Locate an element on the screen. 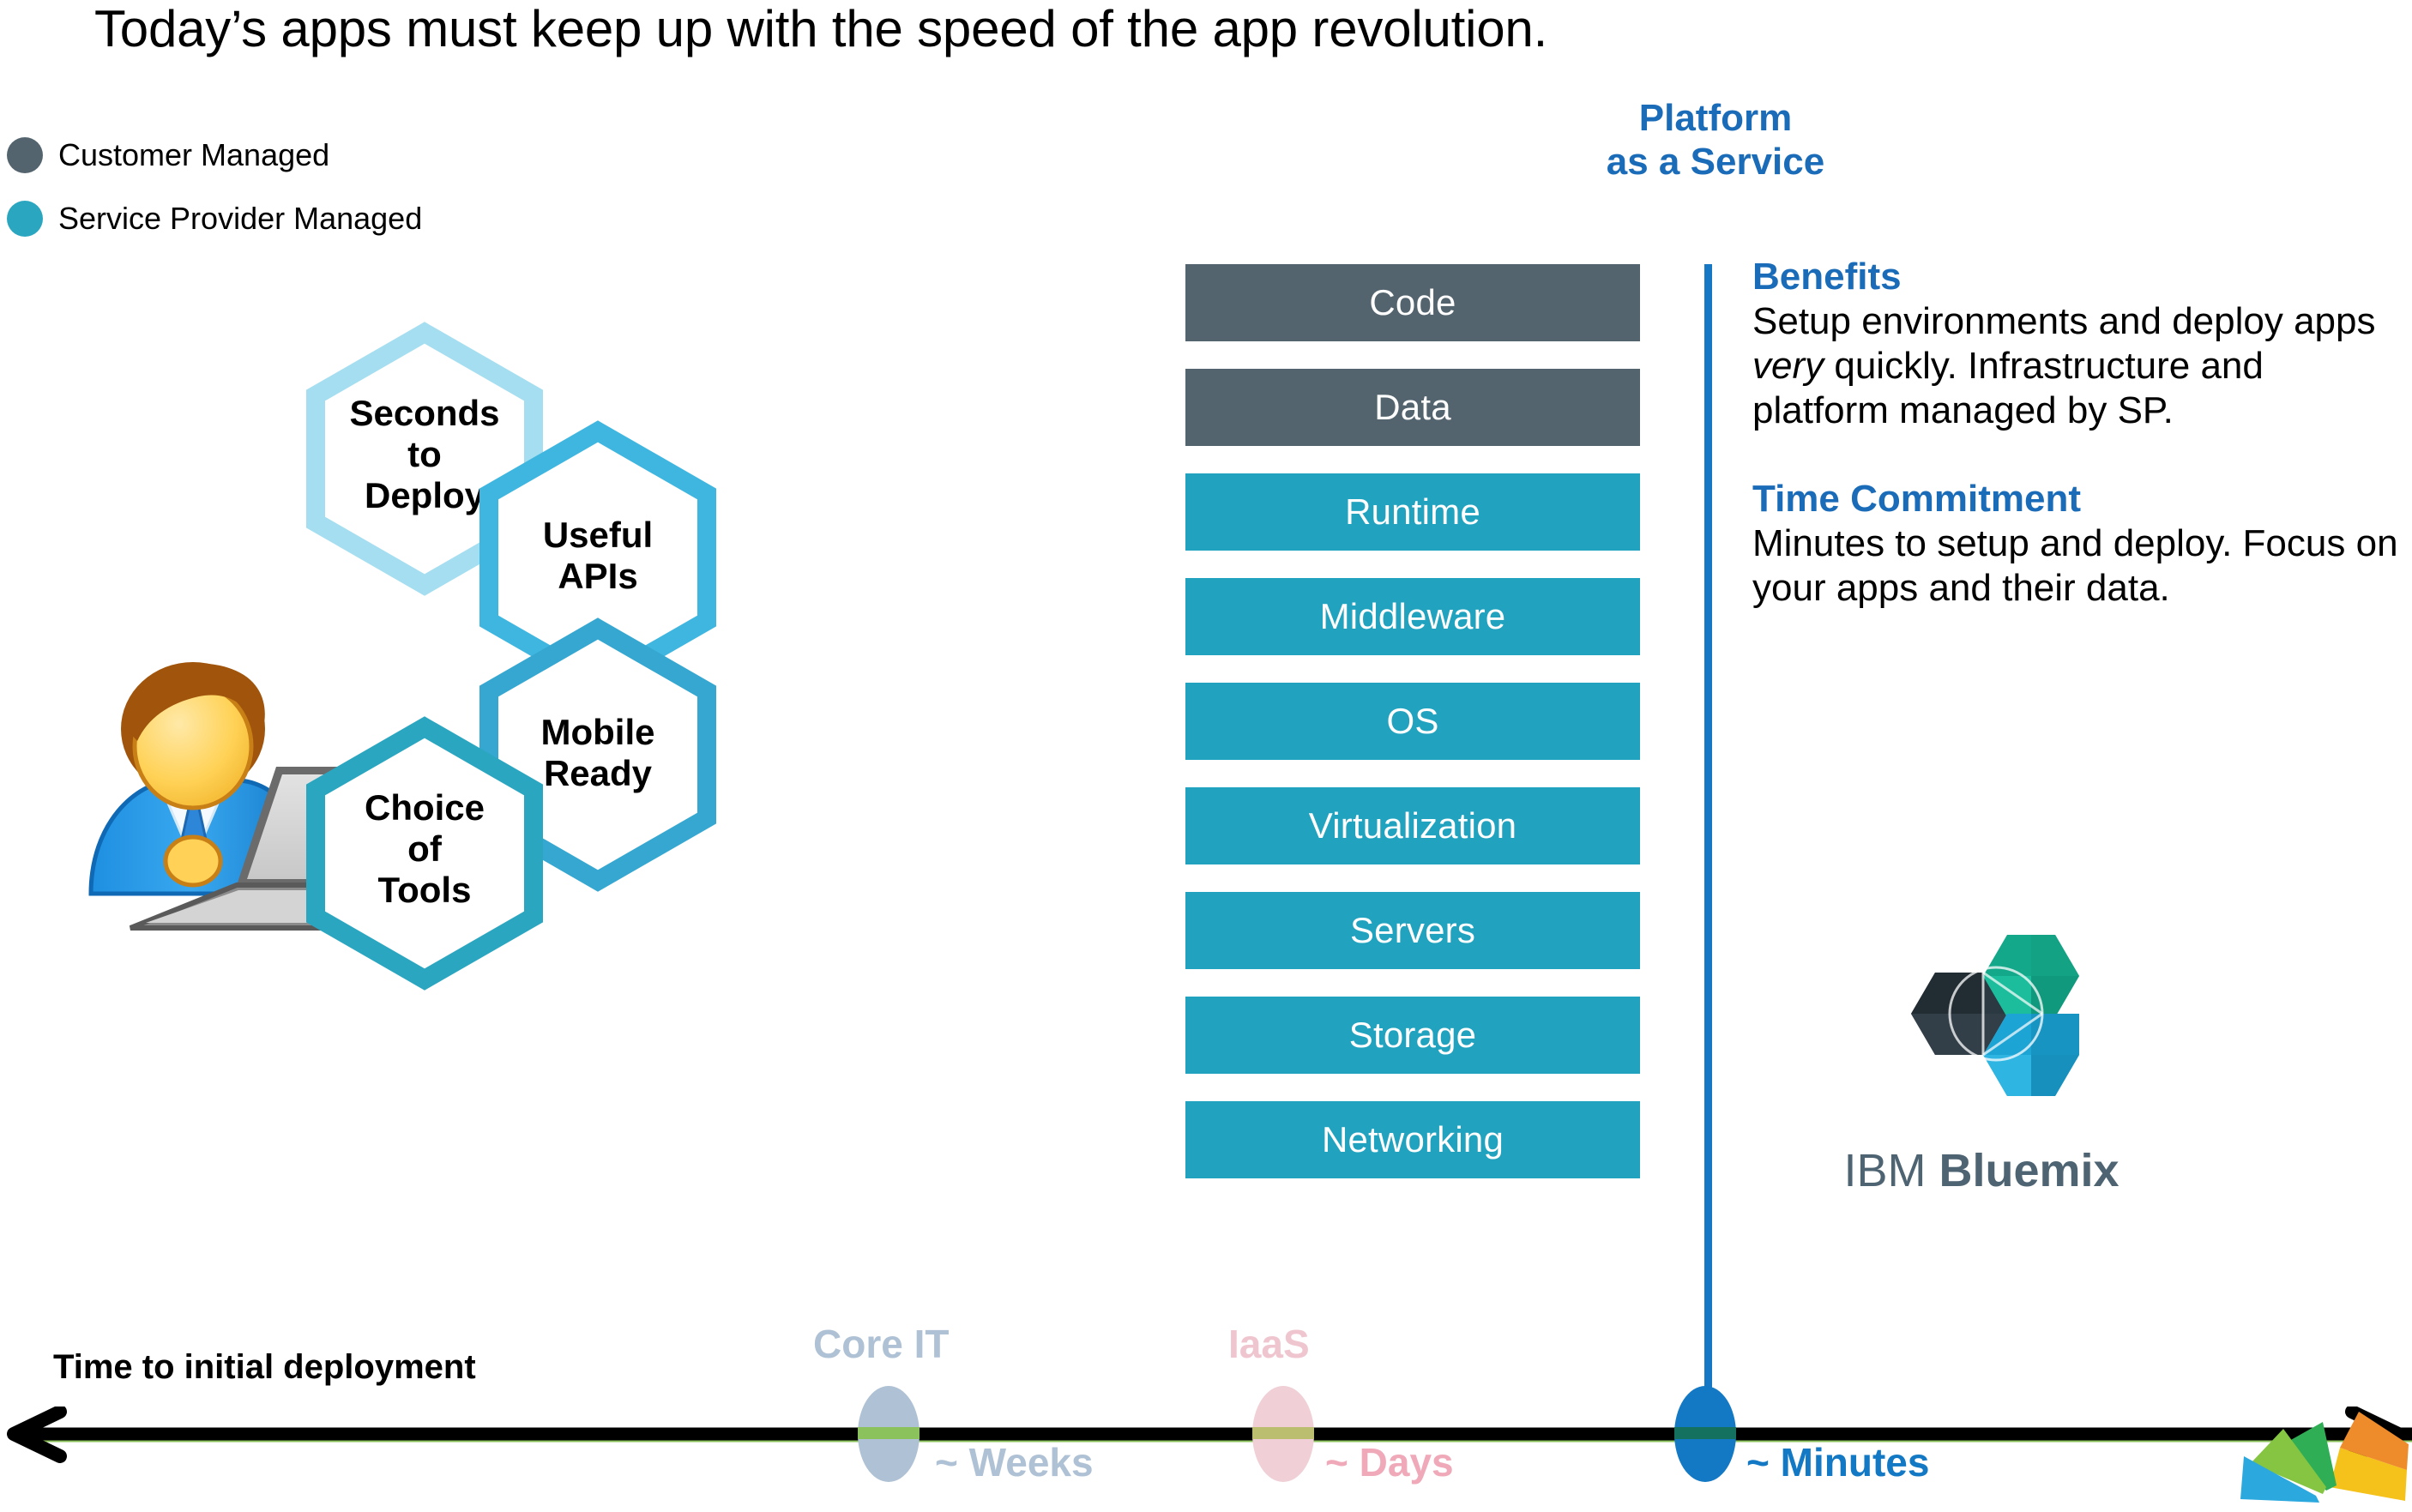 Image resolution: width=2412 pixels, height=1512 pixels. stack-layer-runtime: Runtime is located at coordinates (1412, 512).